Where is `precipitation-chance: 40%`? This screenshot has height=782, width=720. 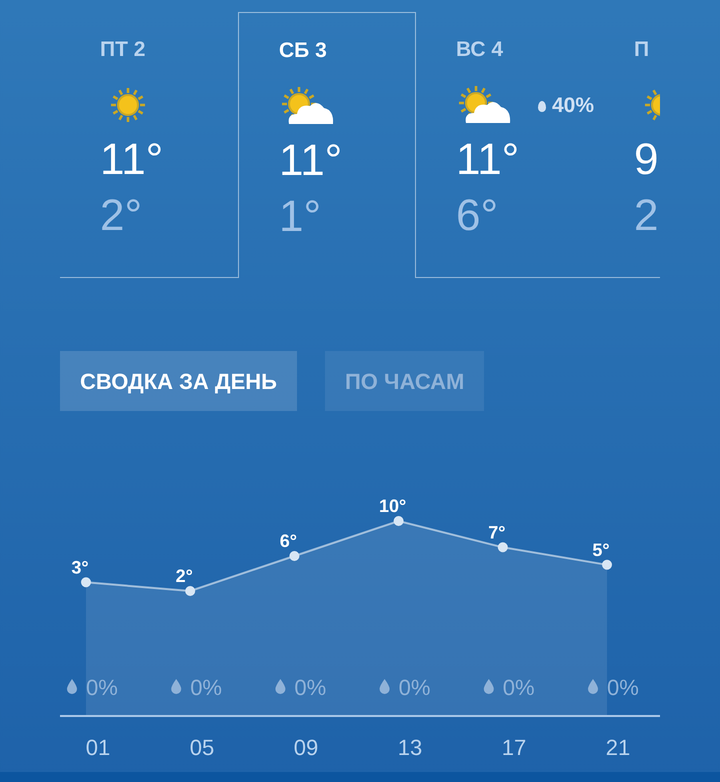 precipitation-chance: 40% is located at coordinates (566, 106).